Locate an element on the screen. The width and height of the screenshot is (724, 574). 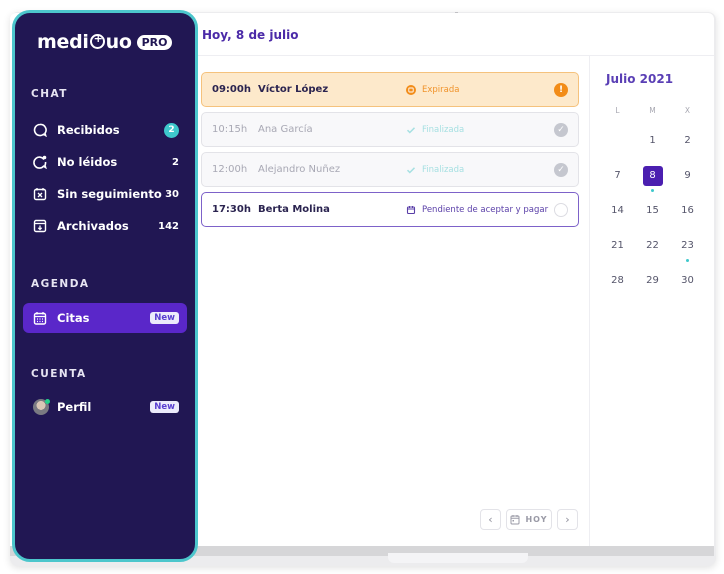
calendar-day: 30 is located at coordinates (687, 281).